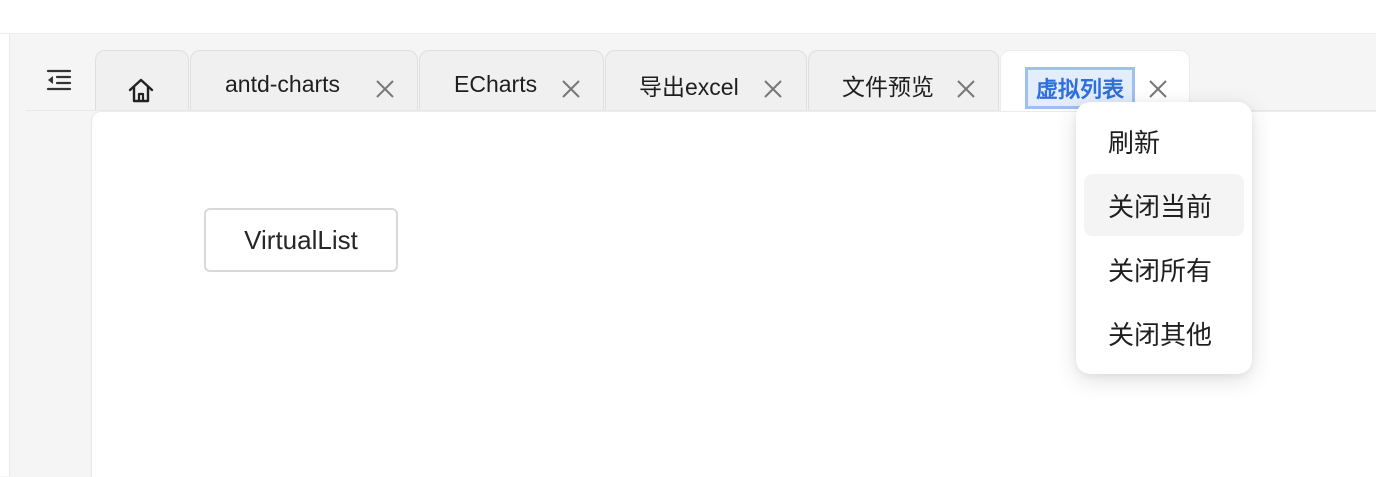 This screenshot has height=477, width=1376. What do you see at coordinates (1164, 333) in the screenshot?
I see `menu-item-close-others: 关闭其他` at bounding box center [1164, 333].